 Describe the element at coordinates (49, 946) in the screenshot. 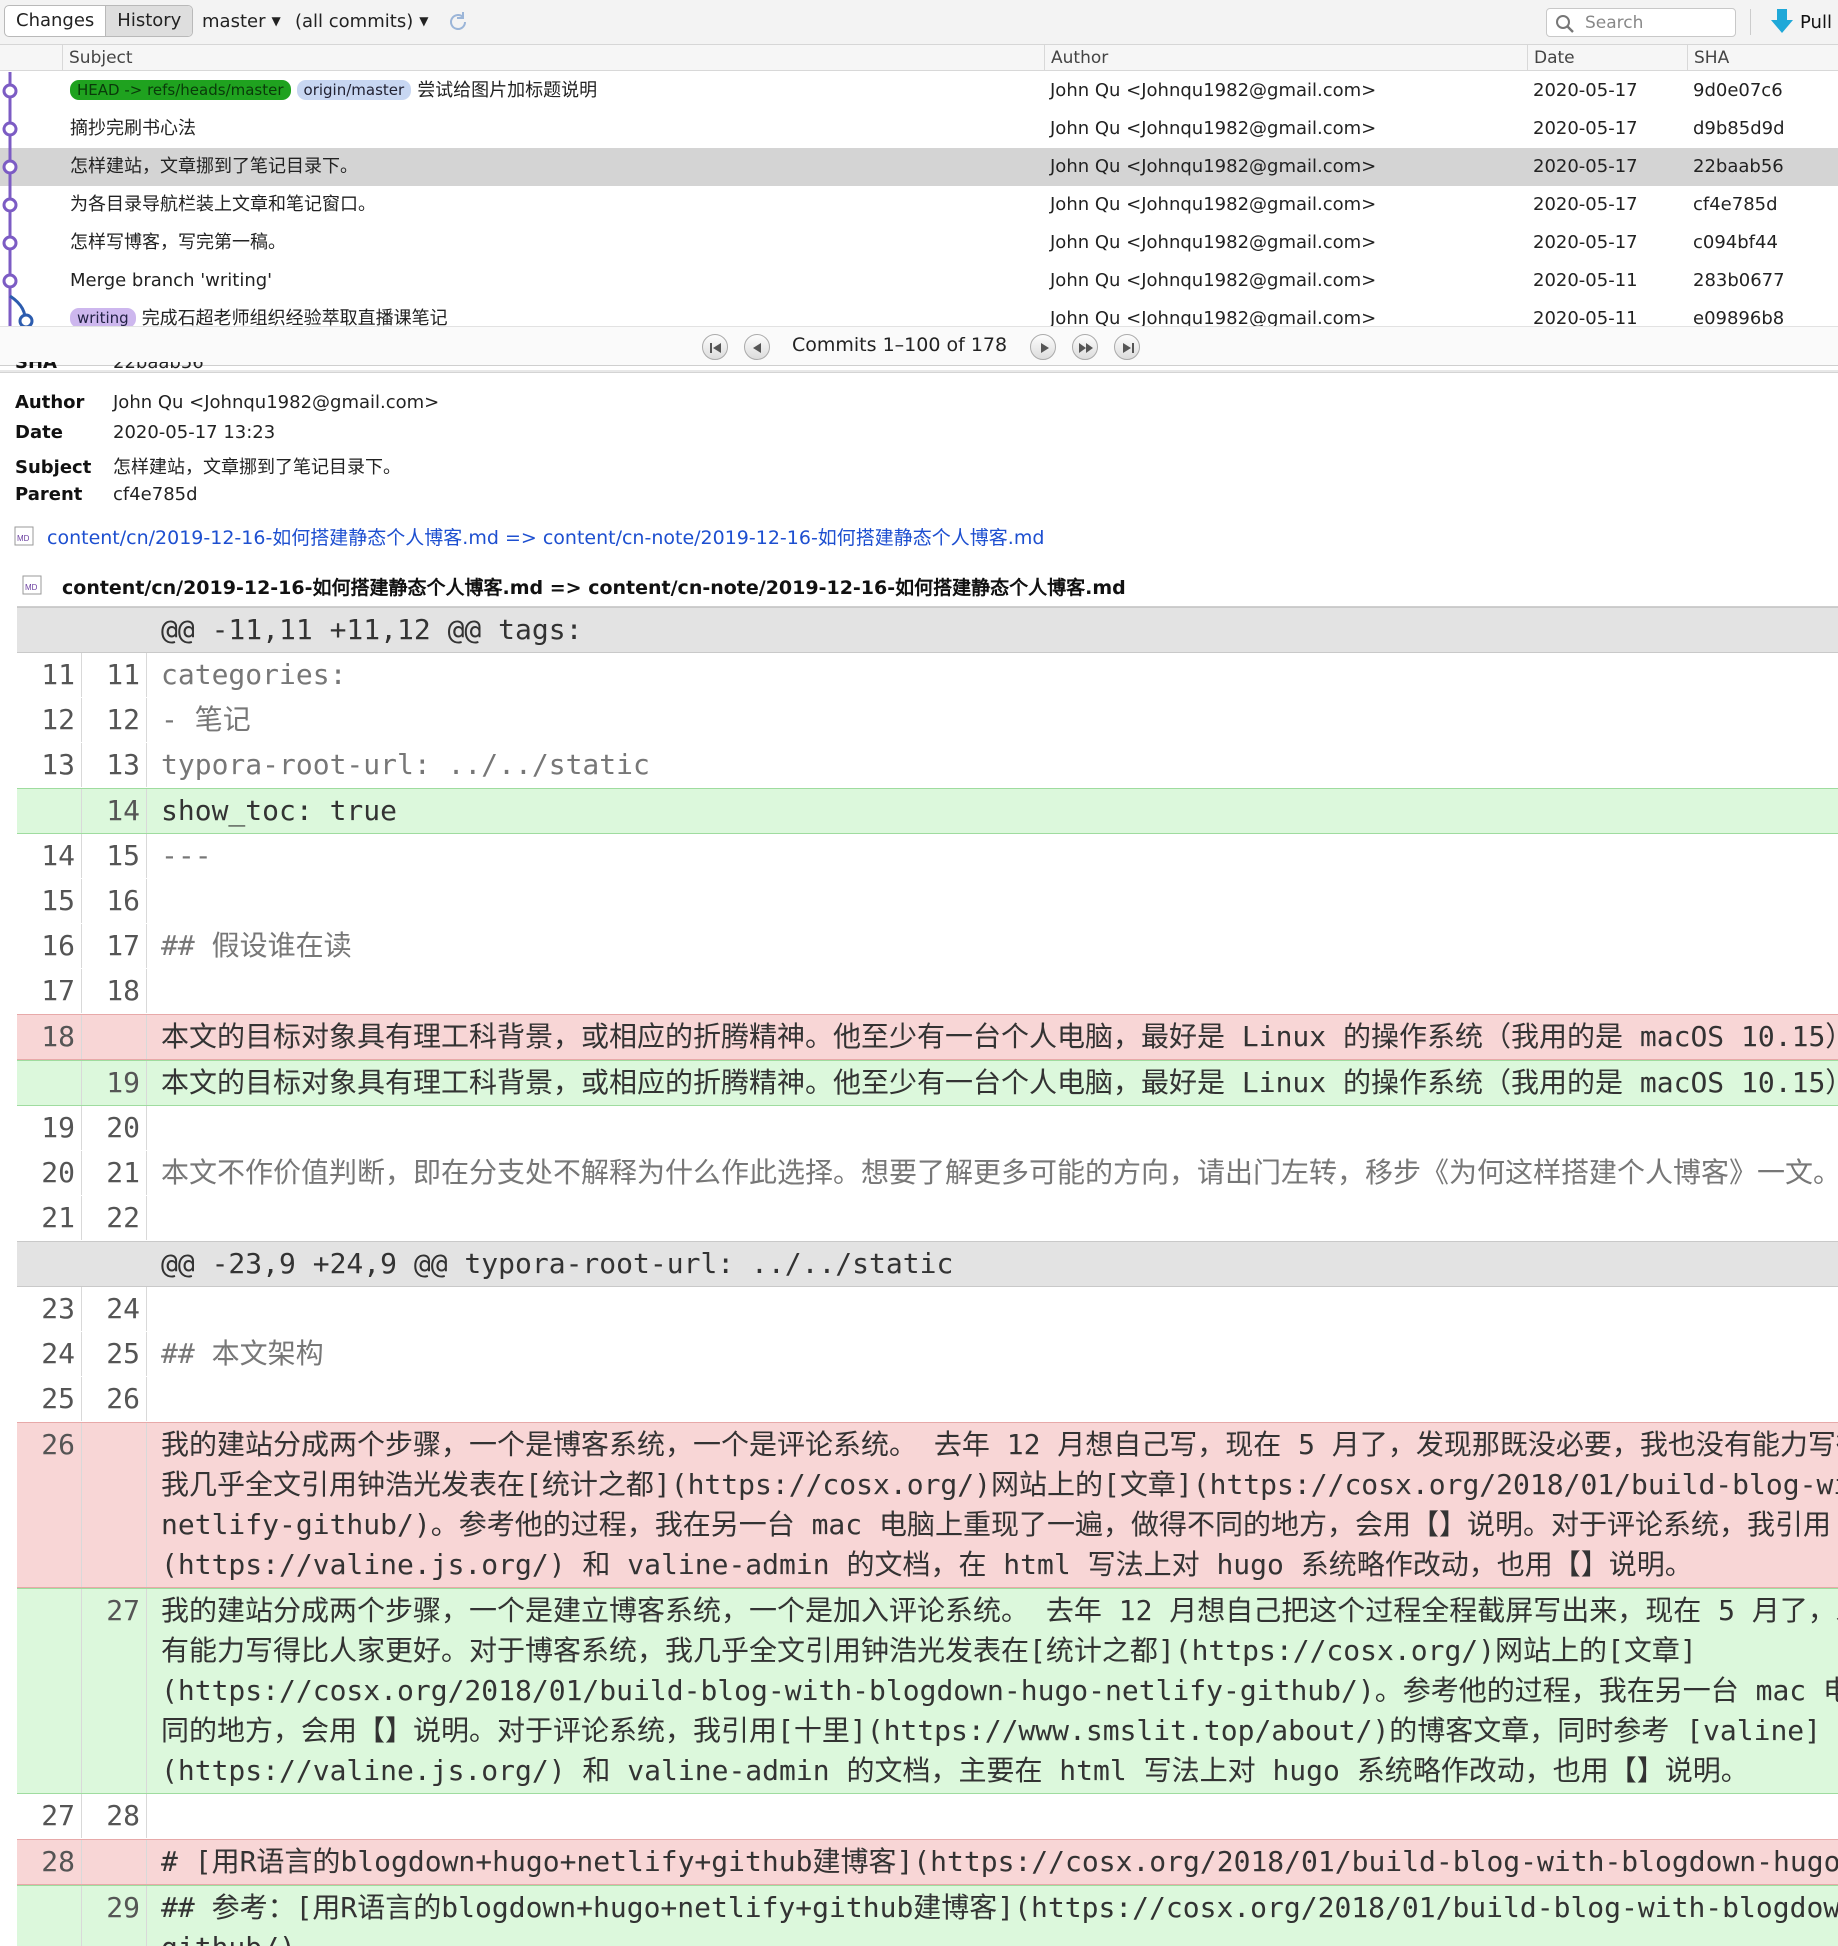

I see `old-line-number: 16` at that location.